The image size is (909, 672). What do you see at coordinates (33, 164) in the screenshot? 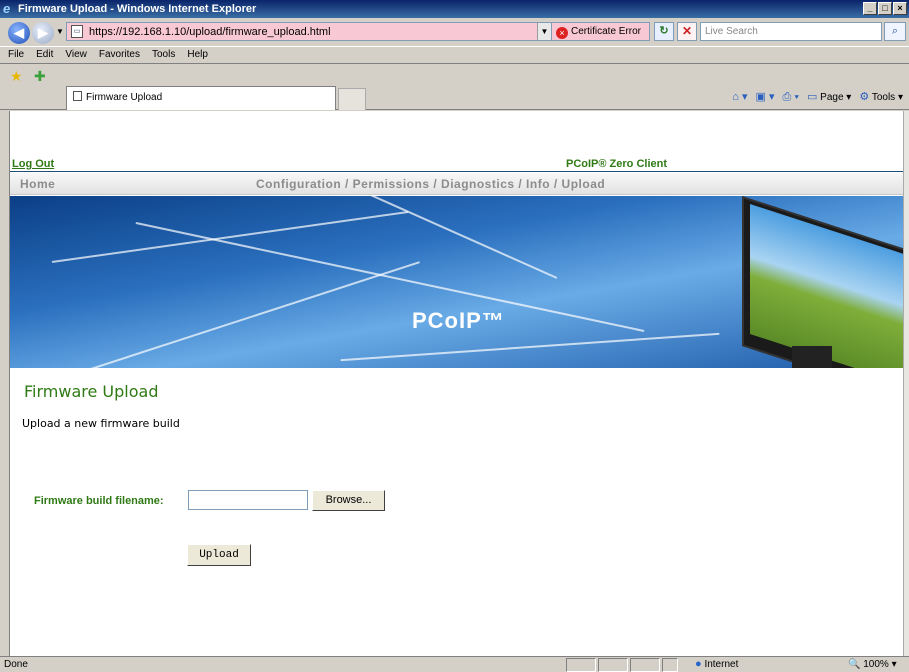
I see `logout-link: Log Out` at bounding box center [33, 164].